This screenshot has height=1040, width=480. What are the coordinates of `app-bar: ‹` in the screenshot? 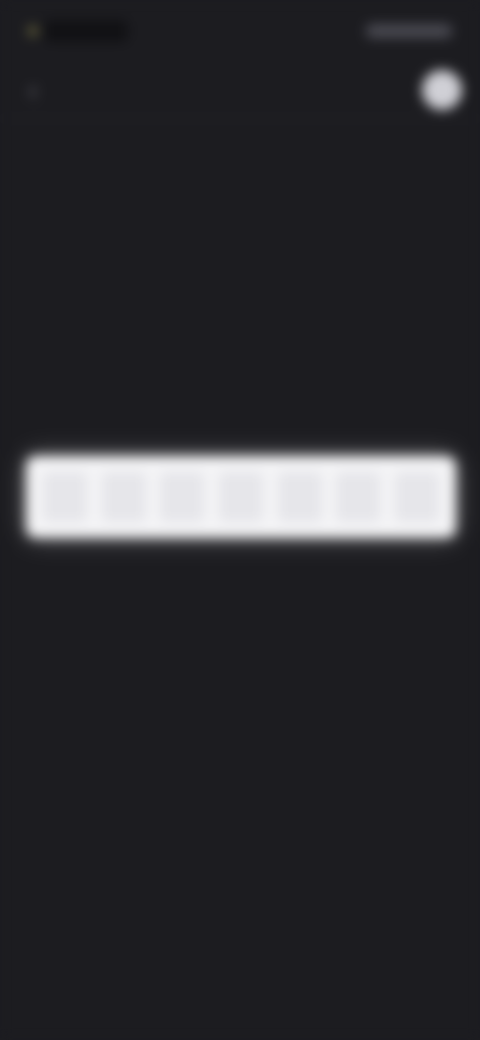 It's located at (240, 90).